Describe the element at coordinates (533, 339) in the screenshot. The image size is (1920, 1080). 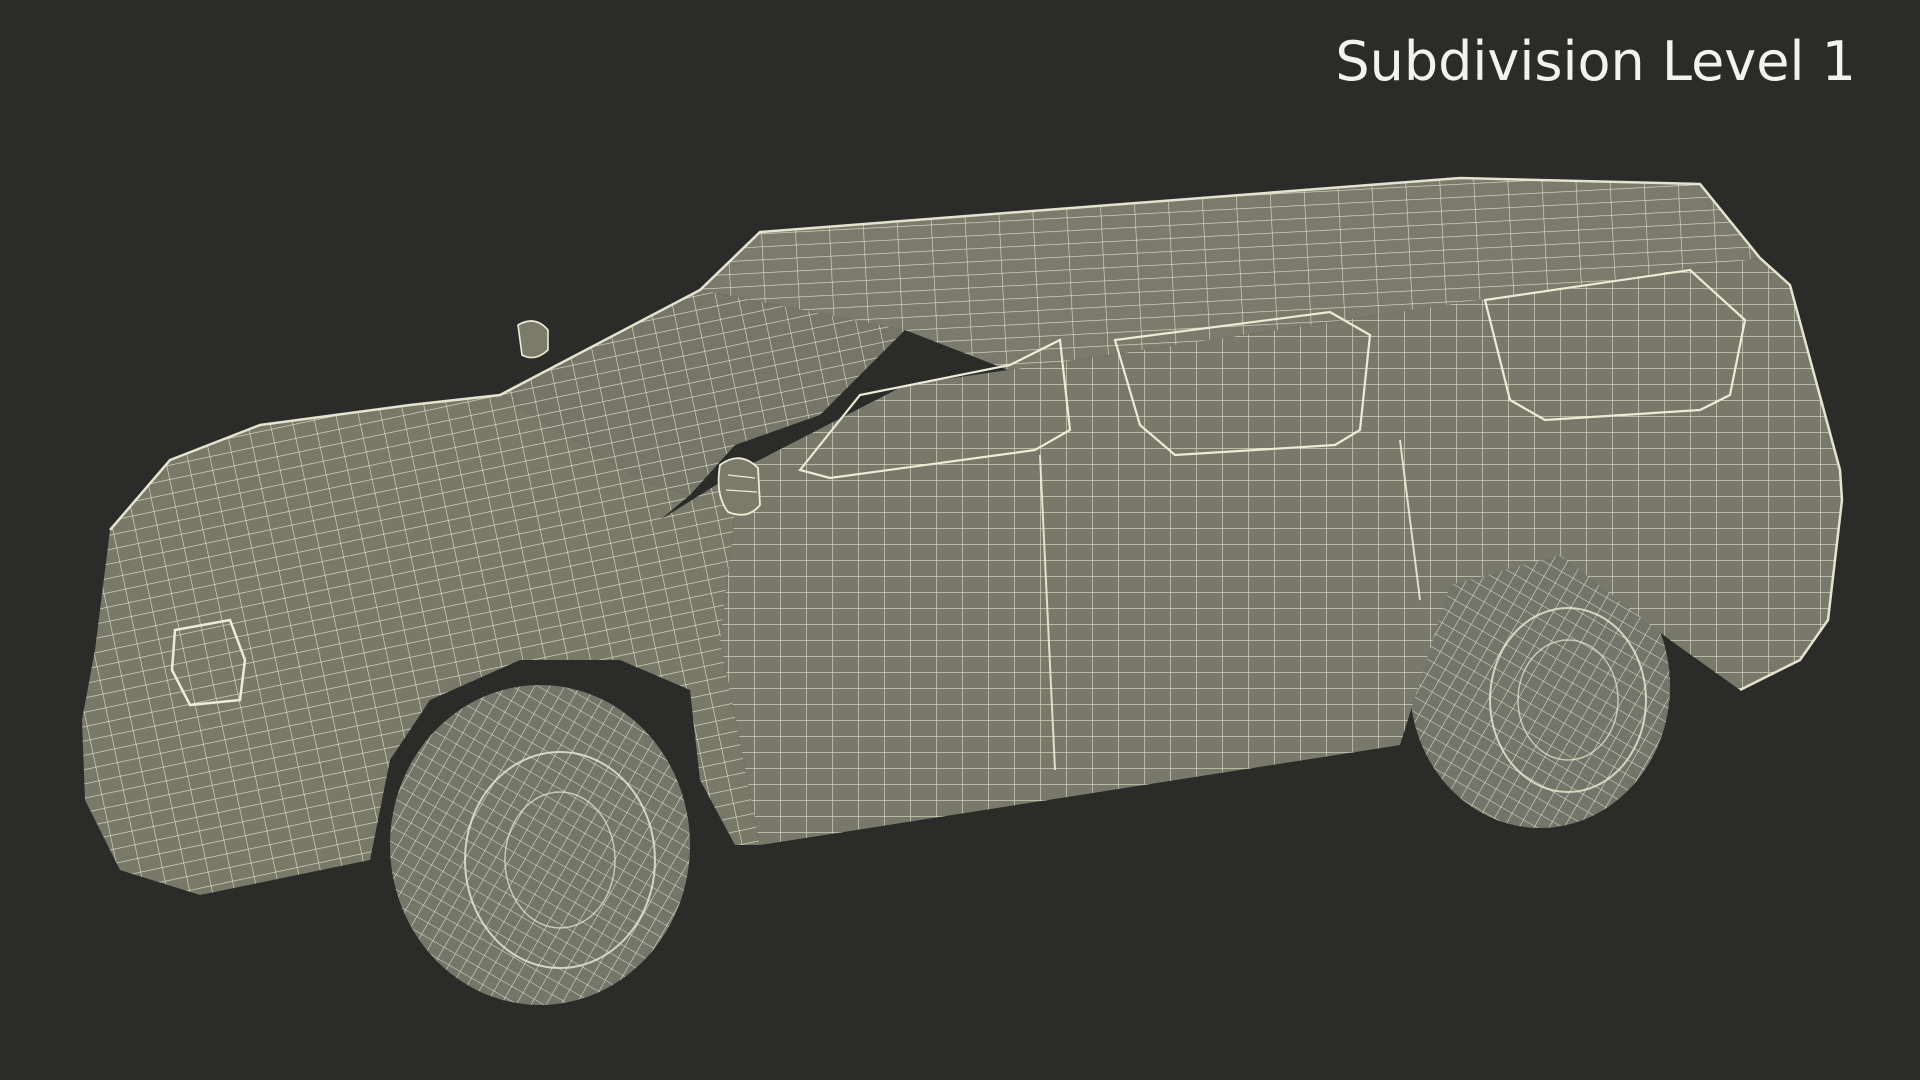
I see `far-mirror` at that location.